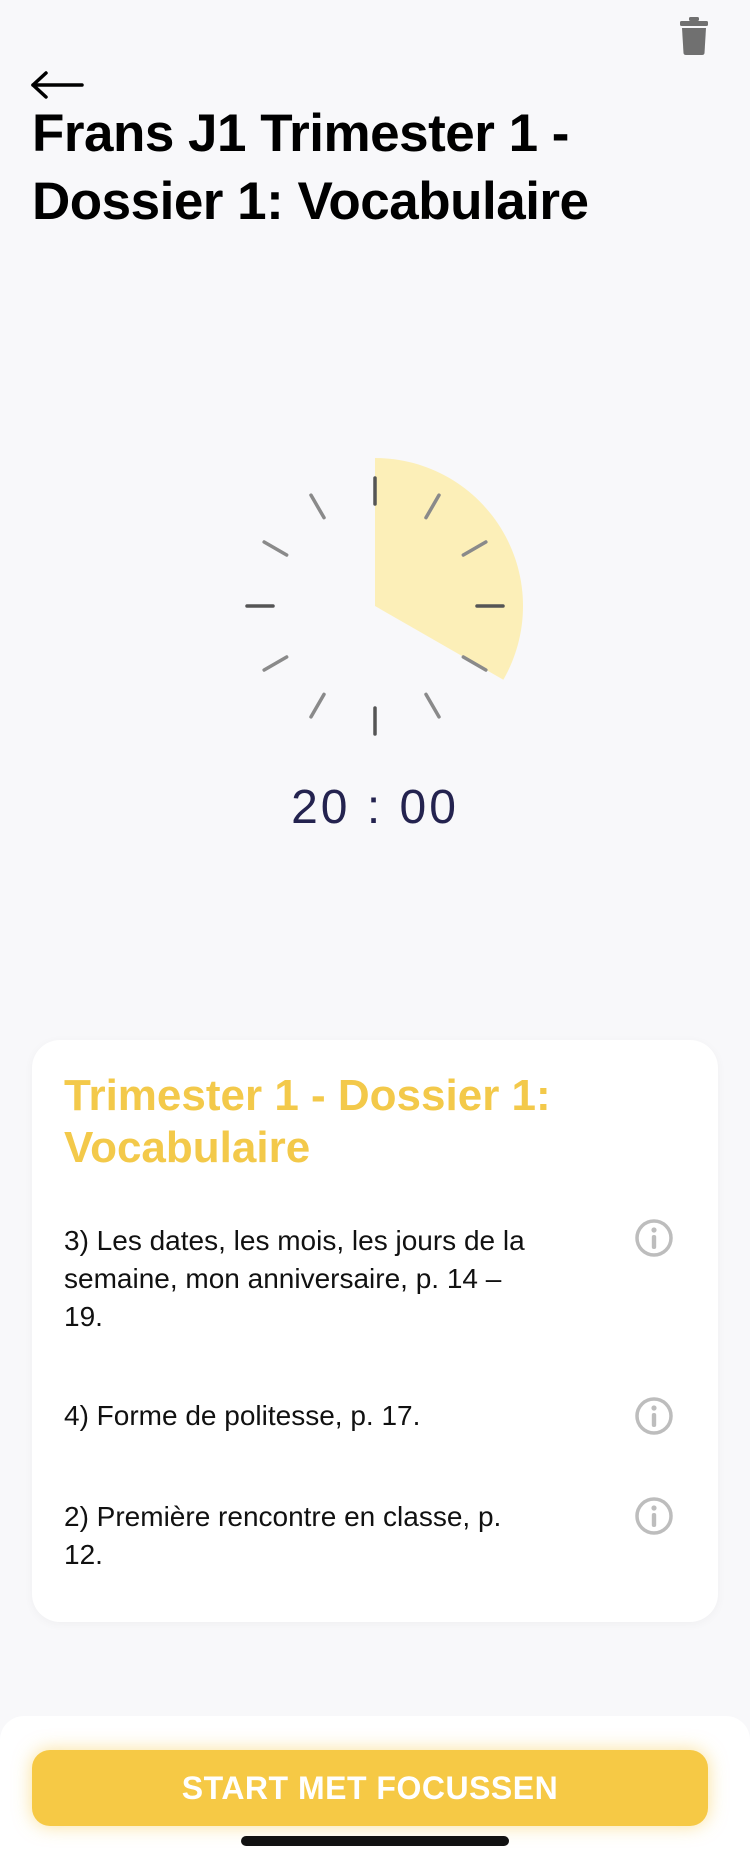 The width and height of the screenshot is (750, 1858). I want to click on topic-item-text: 2) Première rencontre en classe, p. 12., so click(283, 1535).